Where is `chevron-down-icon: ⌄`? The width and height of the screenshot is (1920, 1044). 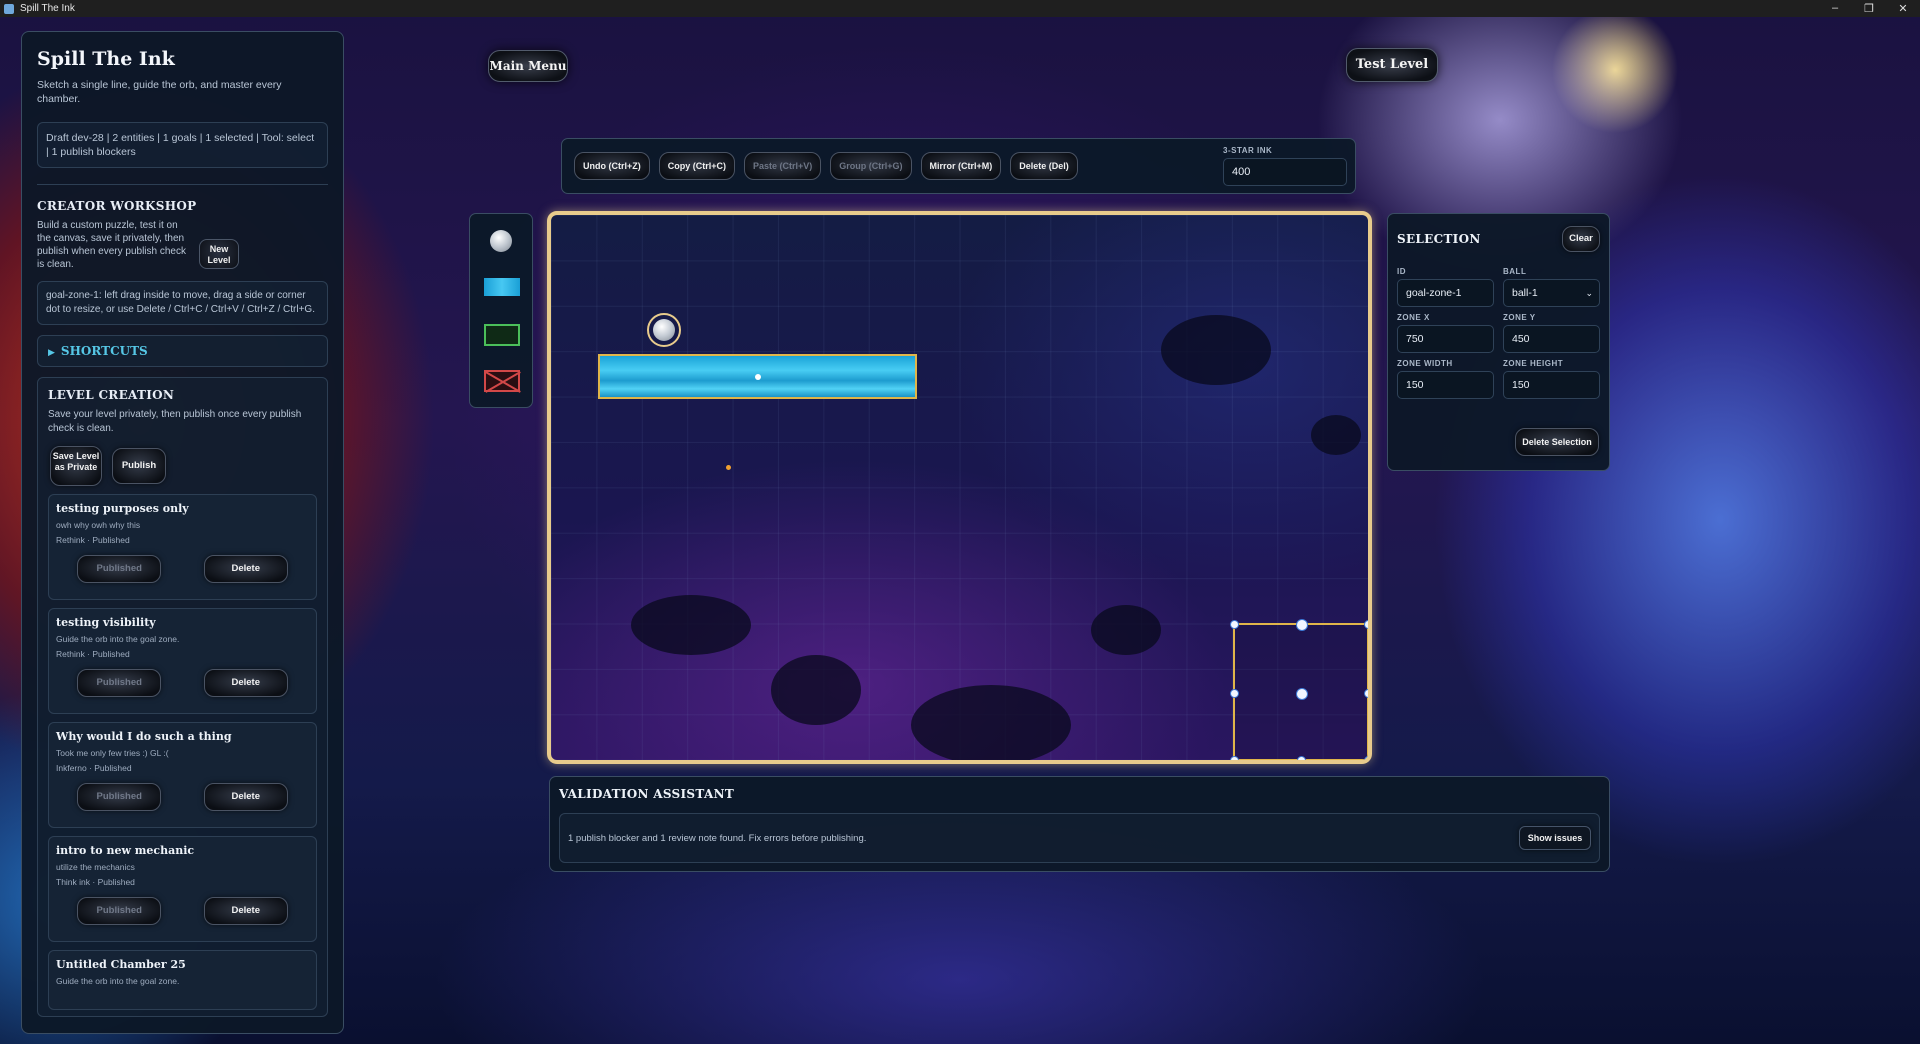 chevron-down-icon: ⌄ is located at coordinates (1589, 293).